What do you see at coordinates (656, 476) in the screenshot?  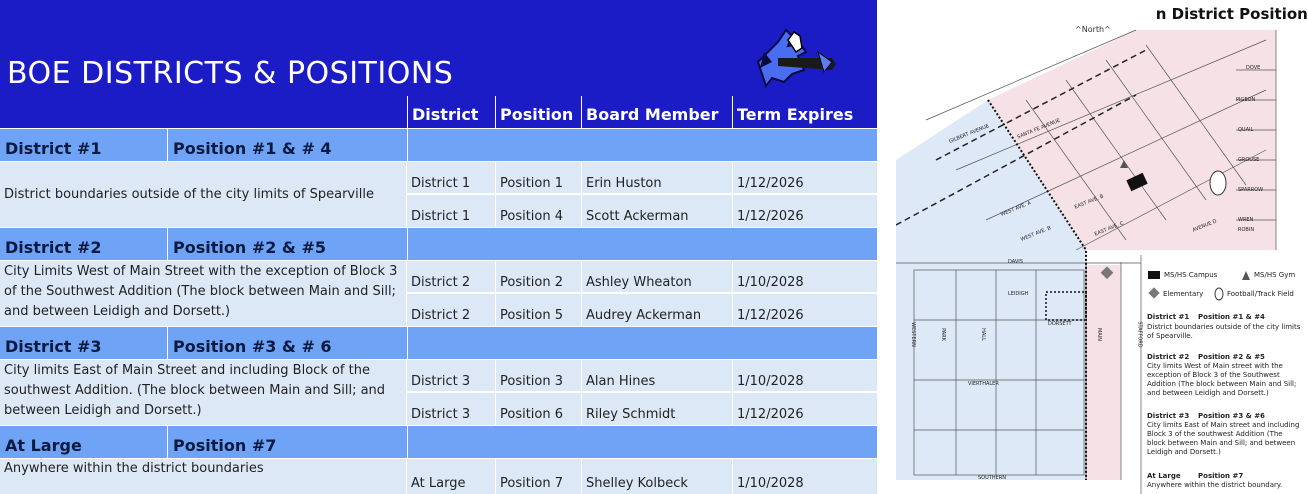 I see `cell-board-member: Shelley Kolbeck` at bounding box center [656, 476].